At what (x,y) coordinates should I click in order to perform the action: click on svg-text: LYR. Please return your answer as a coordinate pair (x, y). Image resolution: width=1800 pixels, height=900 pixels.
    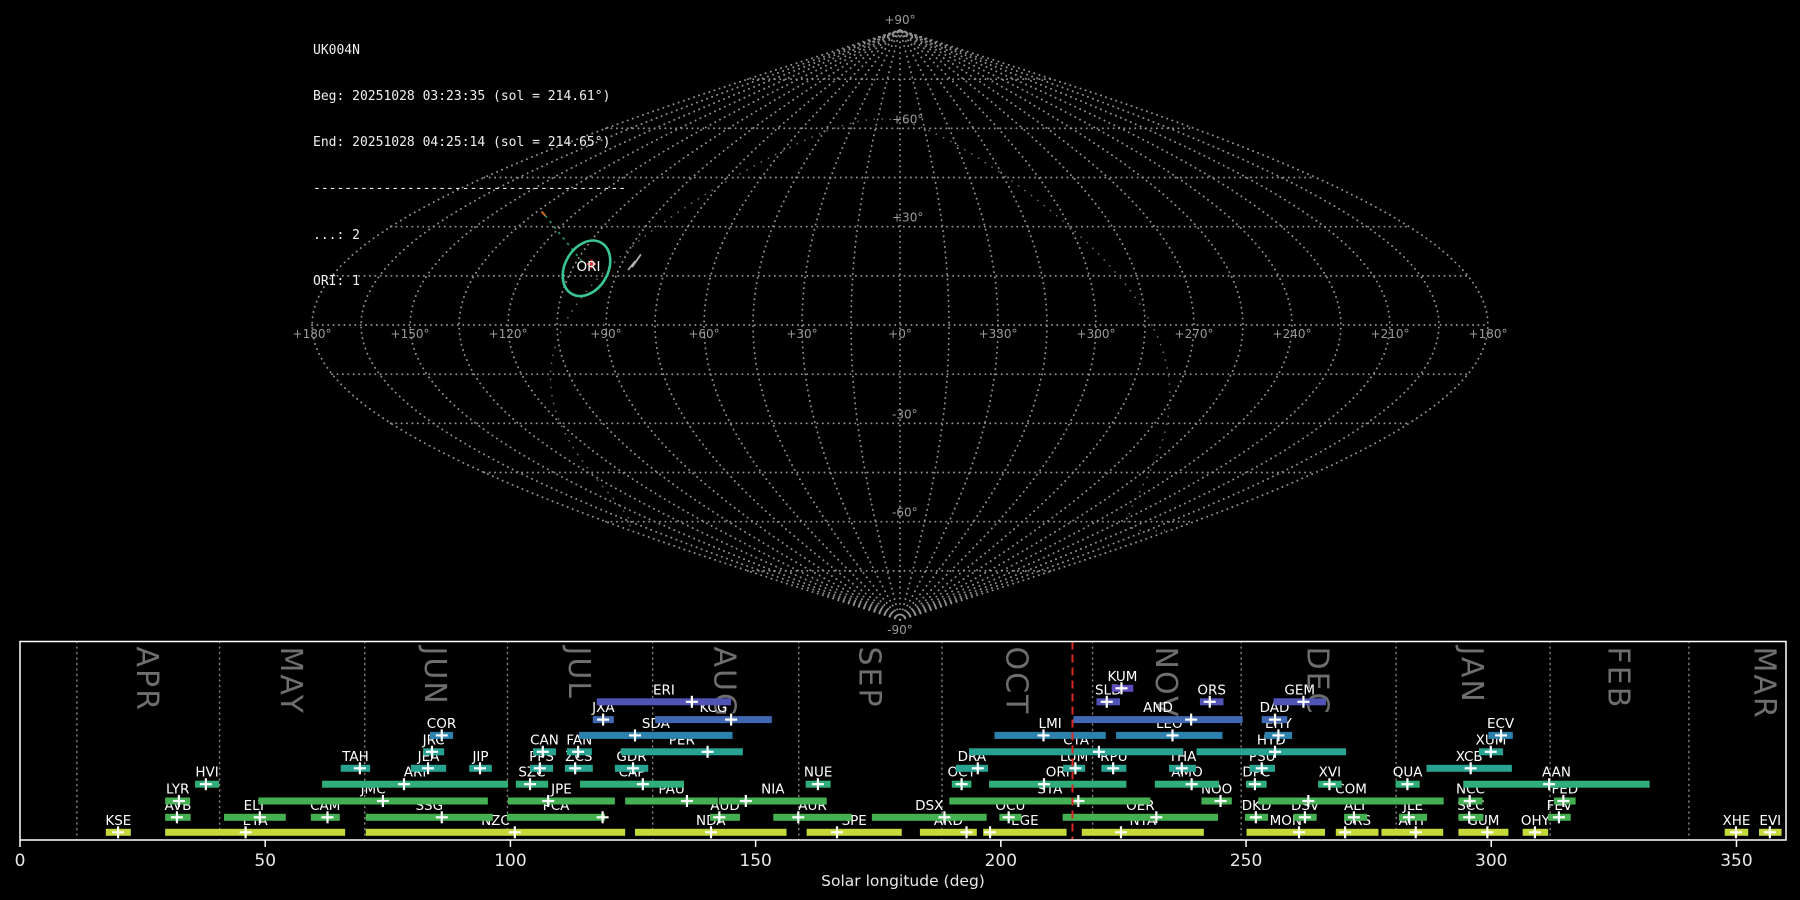
    Looking at the image, I should click on (177, 790).